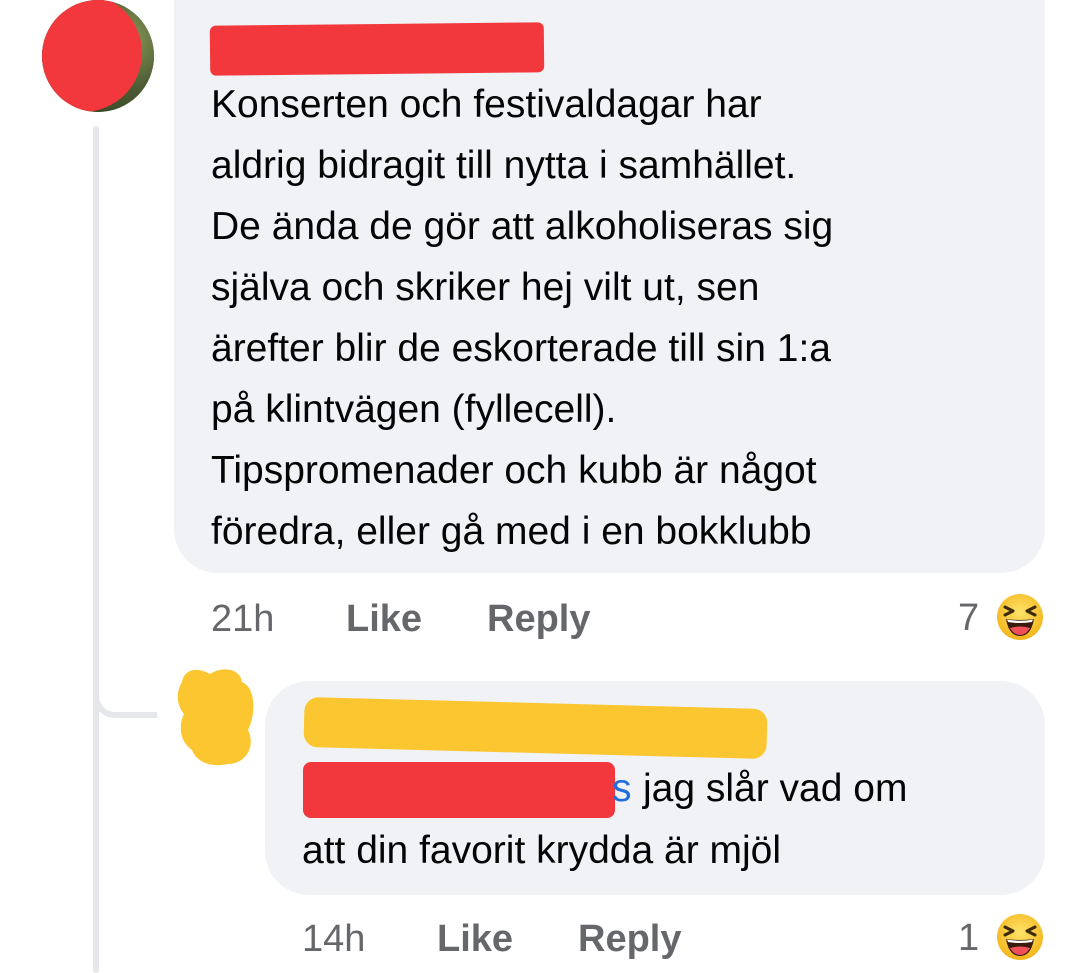 Image resolution: width=1080 pixels, height=973 pixels. What do you see at coordinates (968, 938) in the screenshot?
I see `reply-reaction-count: 1` at bounding box center [968, 938].